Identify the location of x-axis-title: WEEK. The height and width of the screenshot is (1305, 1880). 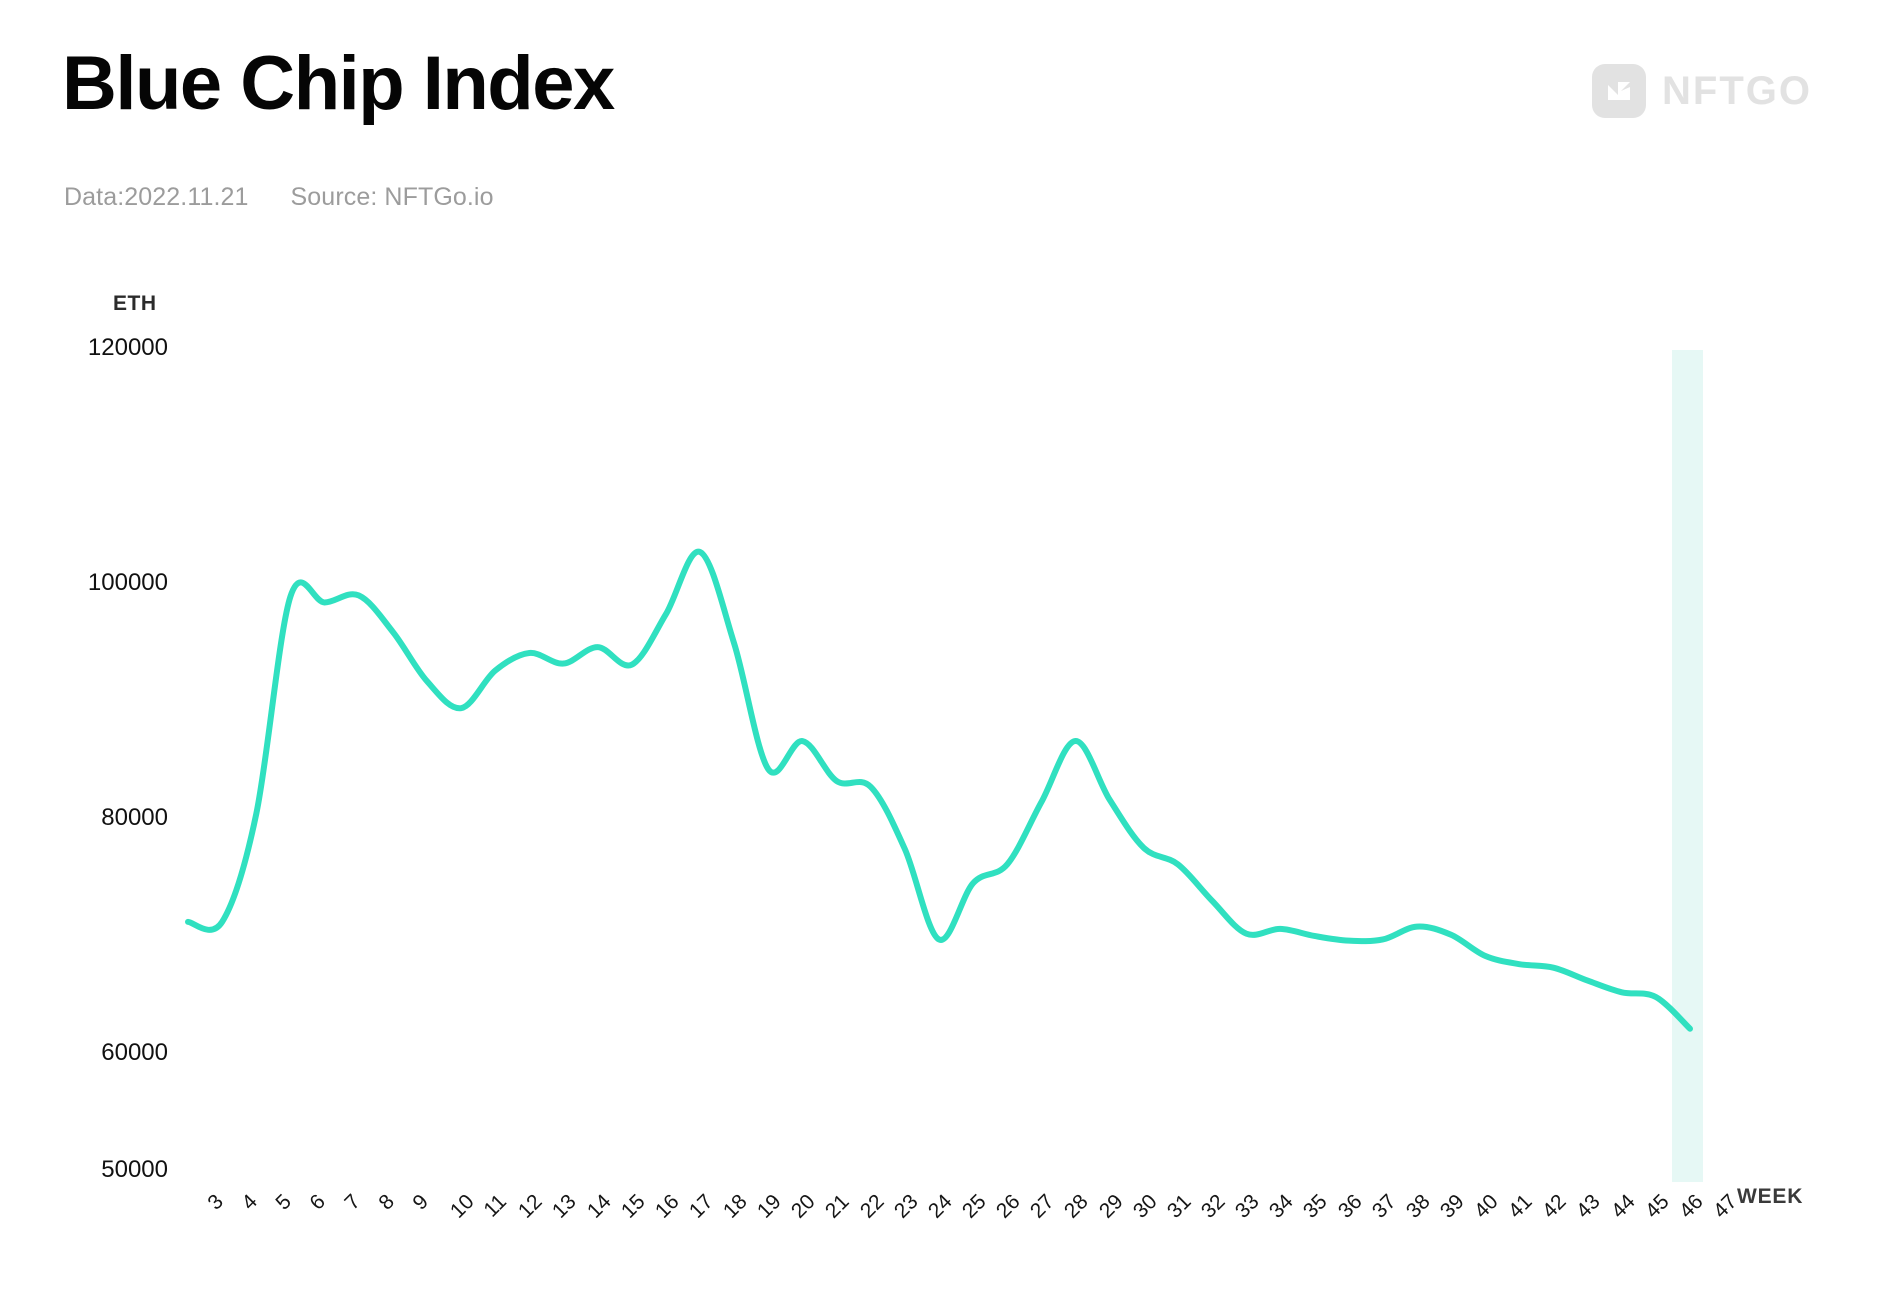
(1770, 1196).